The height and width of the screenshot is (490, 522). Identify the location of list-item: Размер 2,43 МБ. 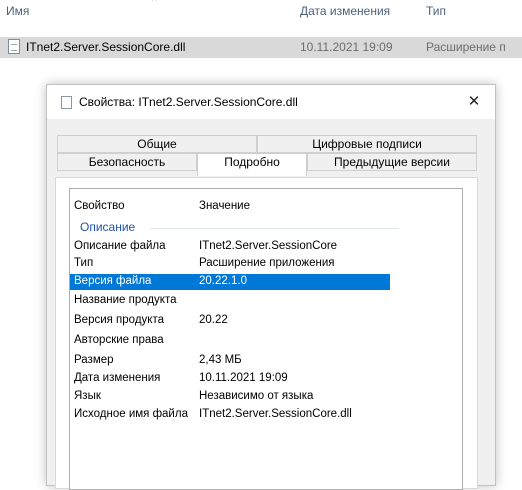
(266, 361).